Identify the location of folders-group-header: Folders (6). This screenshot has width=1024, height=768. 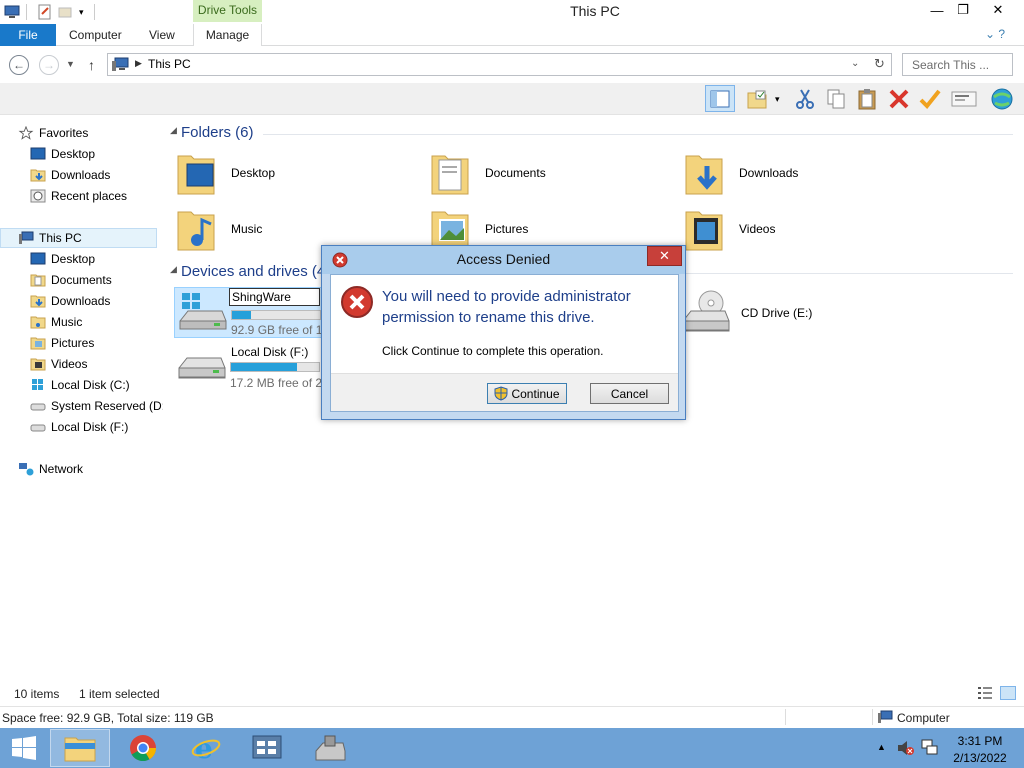
(217, 132).